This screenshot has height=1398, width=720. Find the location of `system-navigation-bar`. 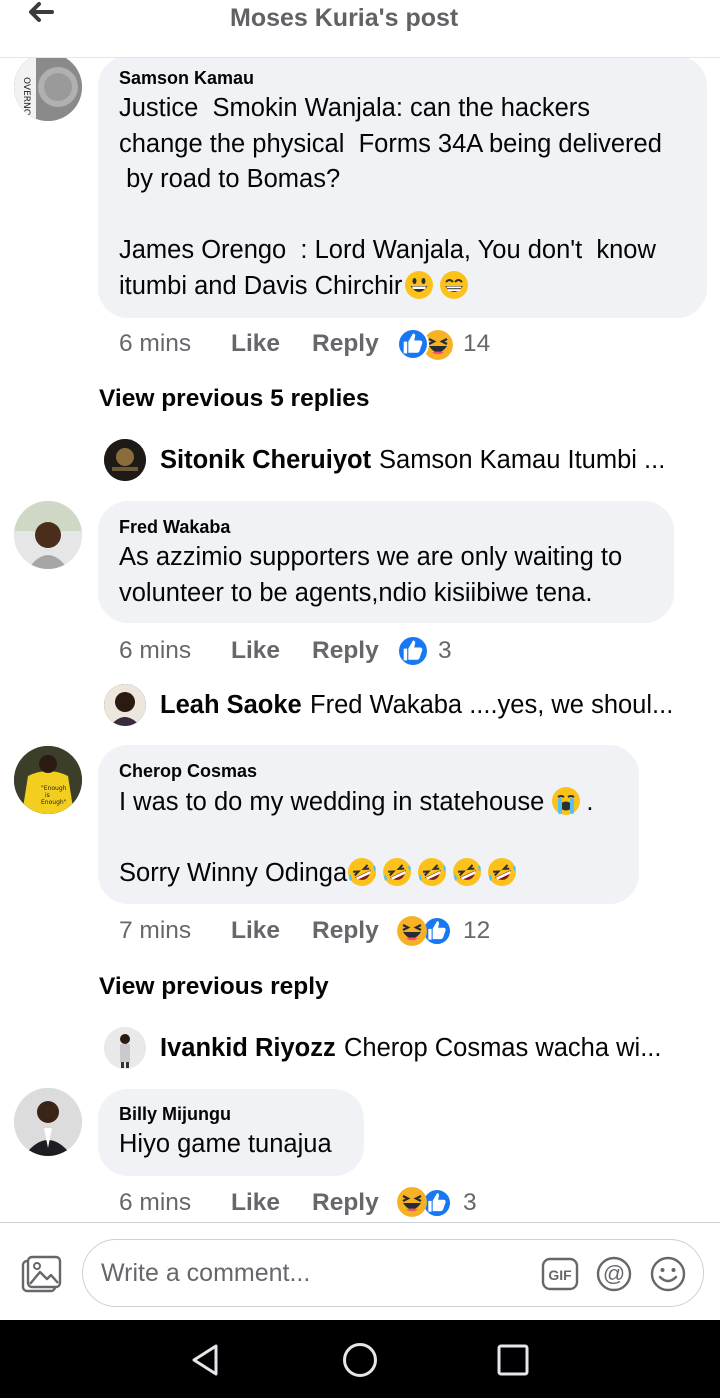

system-navigation-bar is located at coordinates (360, 1359).